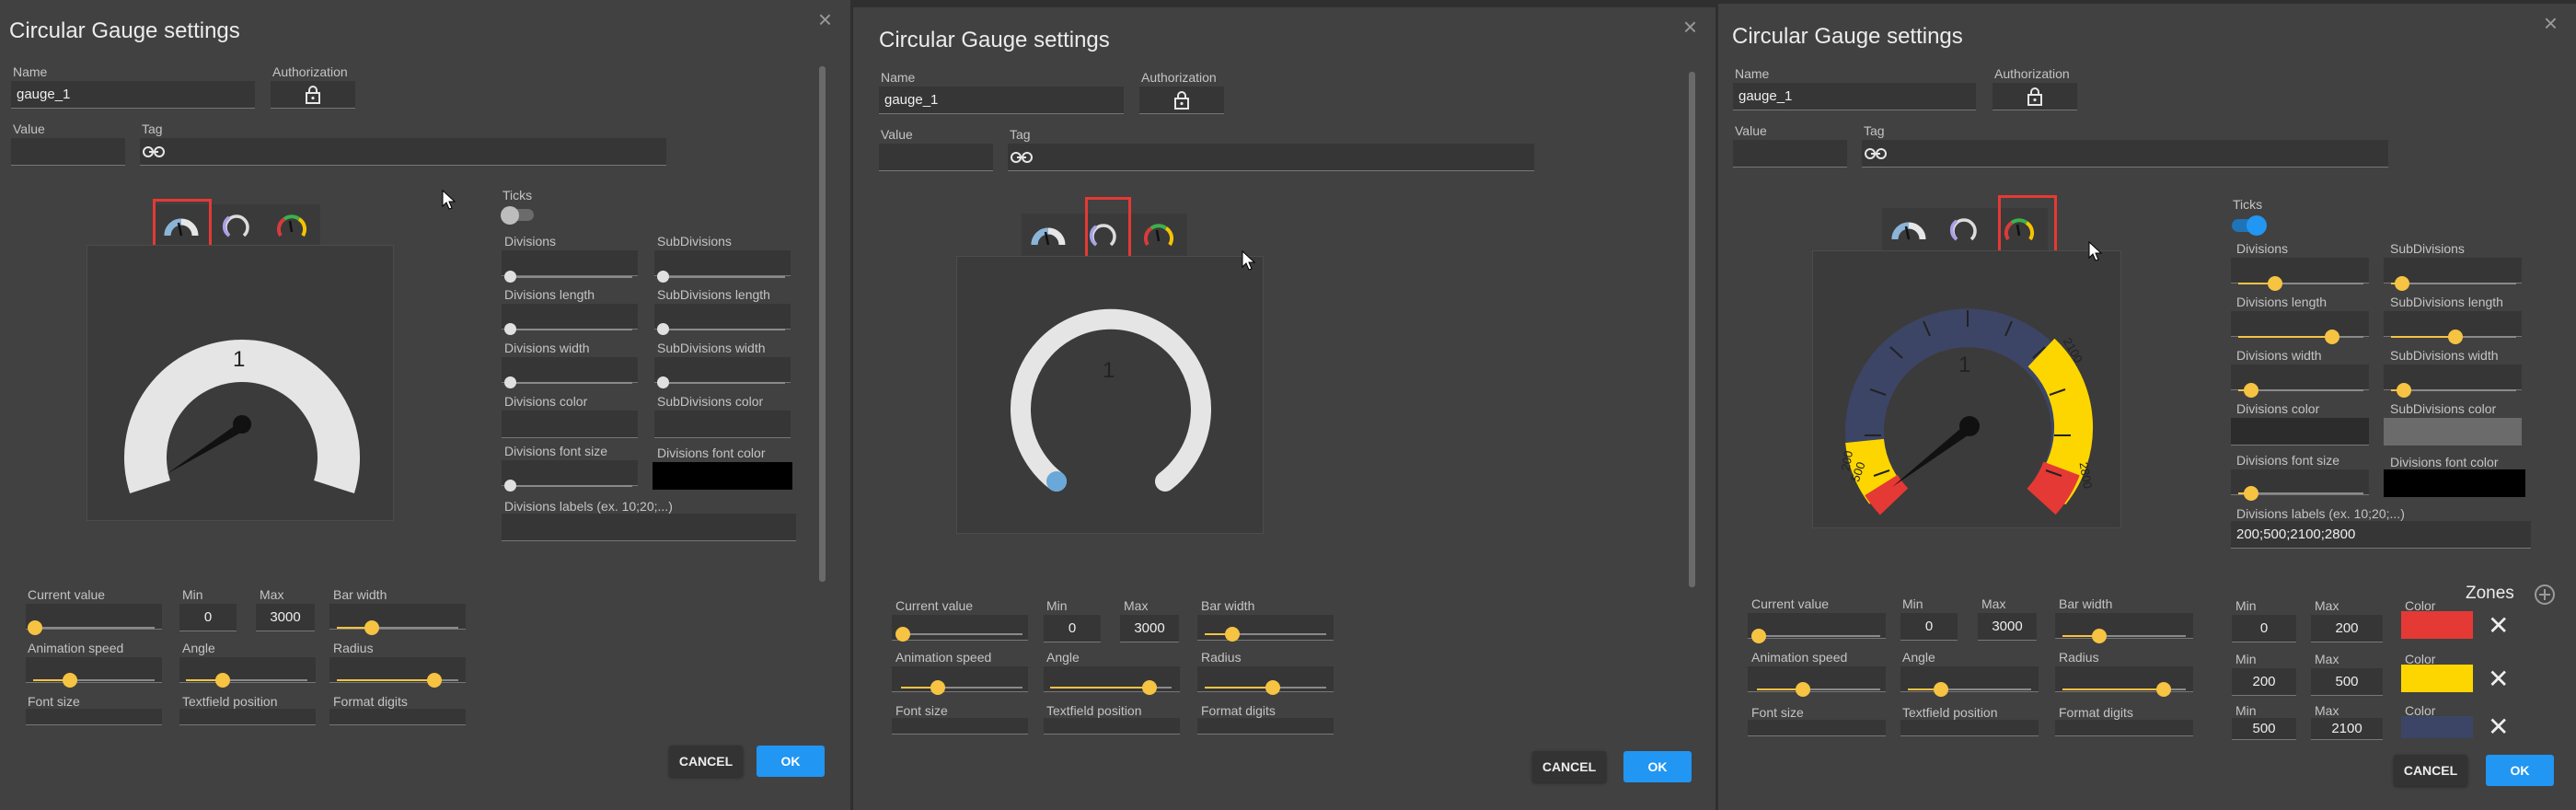  Describe the element at coordinates (2437, 727) in the screenshot. I see `zone-2-color-picker` at that location.